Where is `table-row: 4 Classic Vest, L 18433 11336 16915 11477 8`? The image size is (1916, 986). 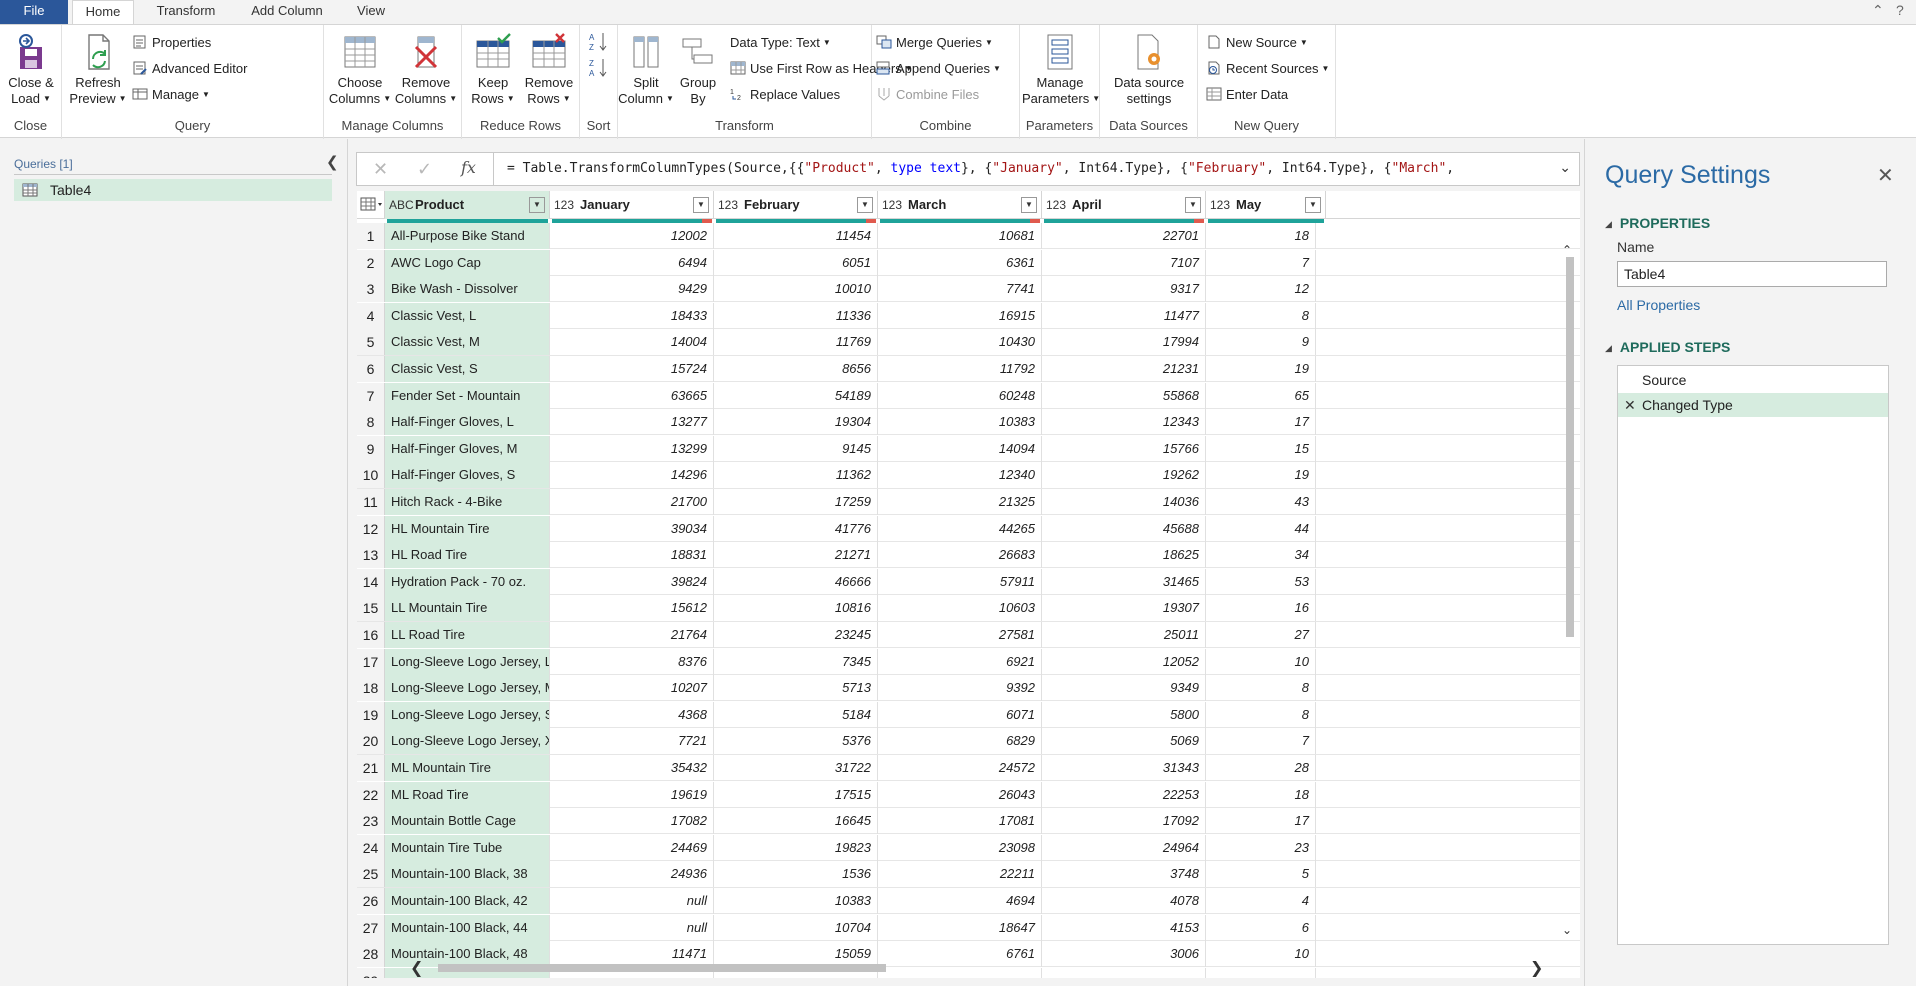
table-row: 4 Classic Vest, L 18433 11336 16915 11477 8 is located at coordinates (968, 315).